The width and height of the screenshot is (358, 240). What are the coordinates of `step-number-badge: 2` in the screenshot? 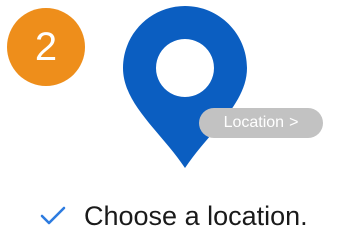 It's located at (46, 47).